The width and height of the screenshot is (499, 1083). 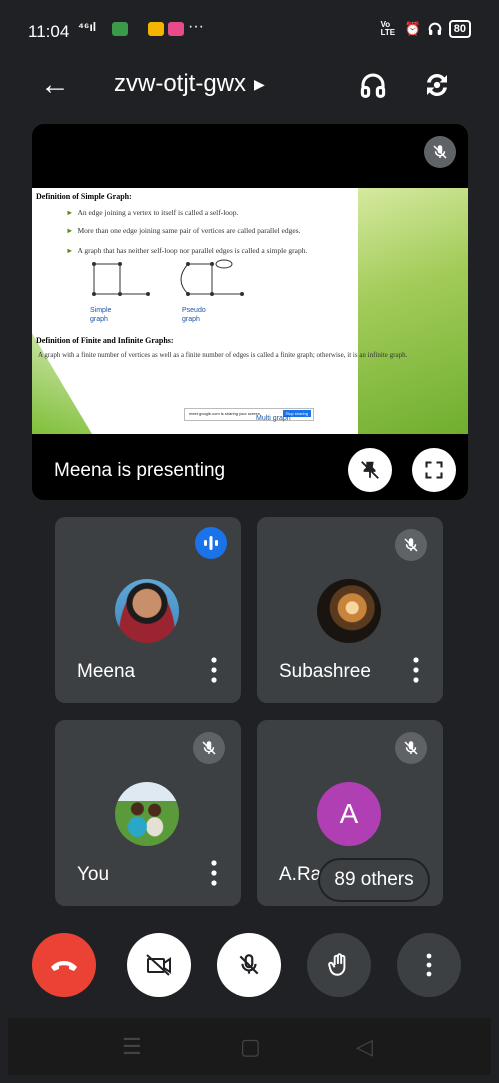 What do you see at coordinates (459, 29) in the screenshot?
I see `battery-icon: 80` at bounding box center [459, 29].